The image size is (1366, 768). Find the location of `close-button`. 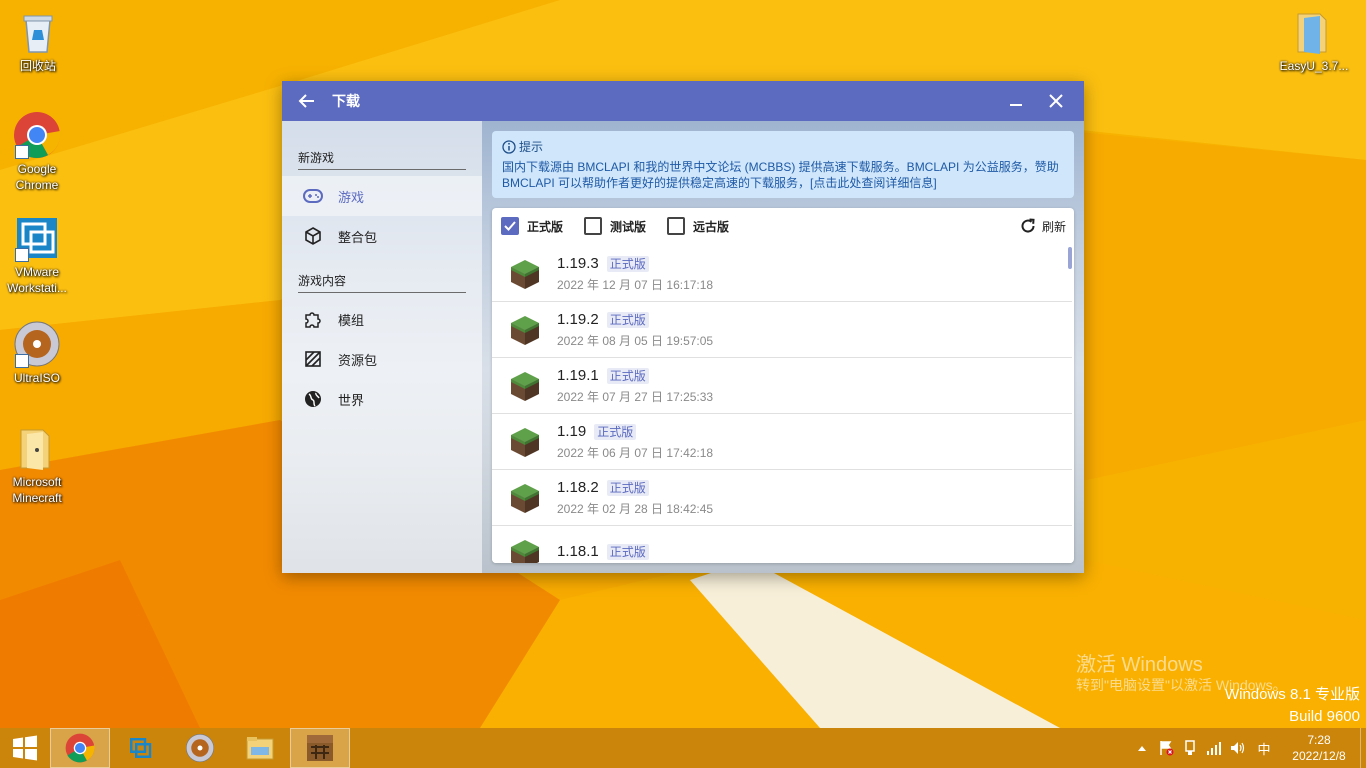

close-button is located at coordinates (1056, 101).